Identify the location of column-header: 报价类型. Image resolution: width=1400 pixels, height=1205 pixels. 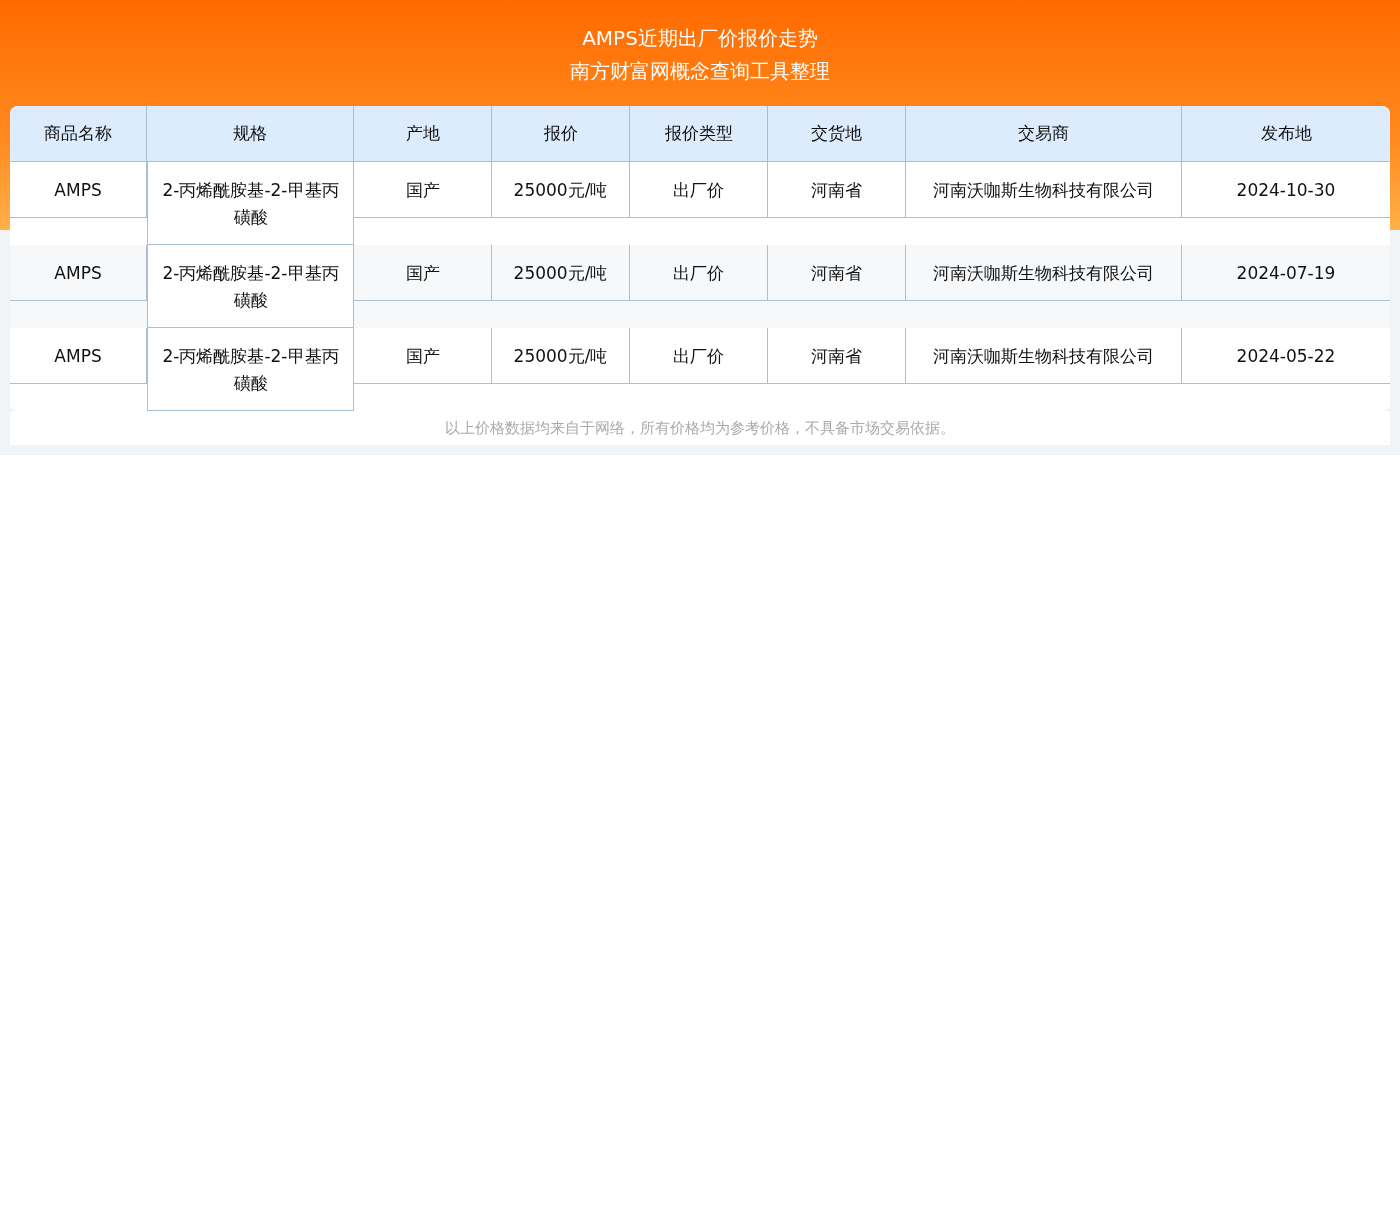
(699, 134).